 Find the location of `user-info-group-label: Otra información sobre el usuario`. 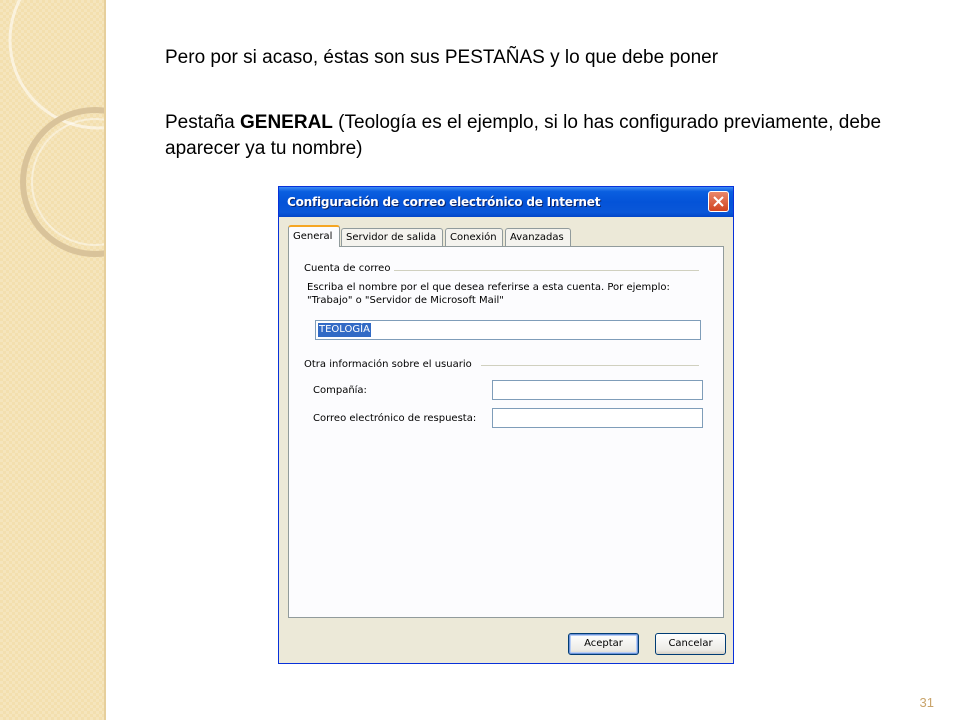

user-info-group-label: Otra información sobre el usuario is located at coordinates (390, 364).